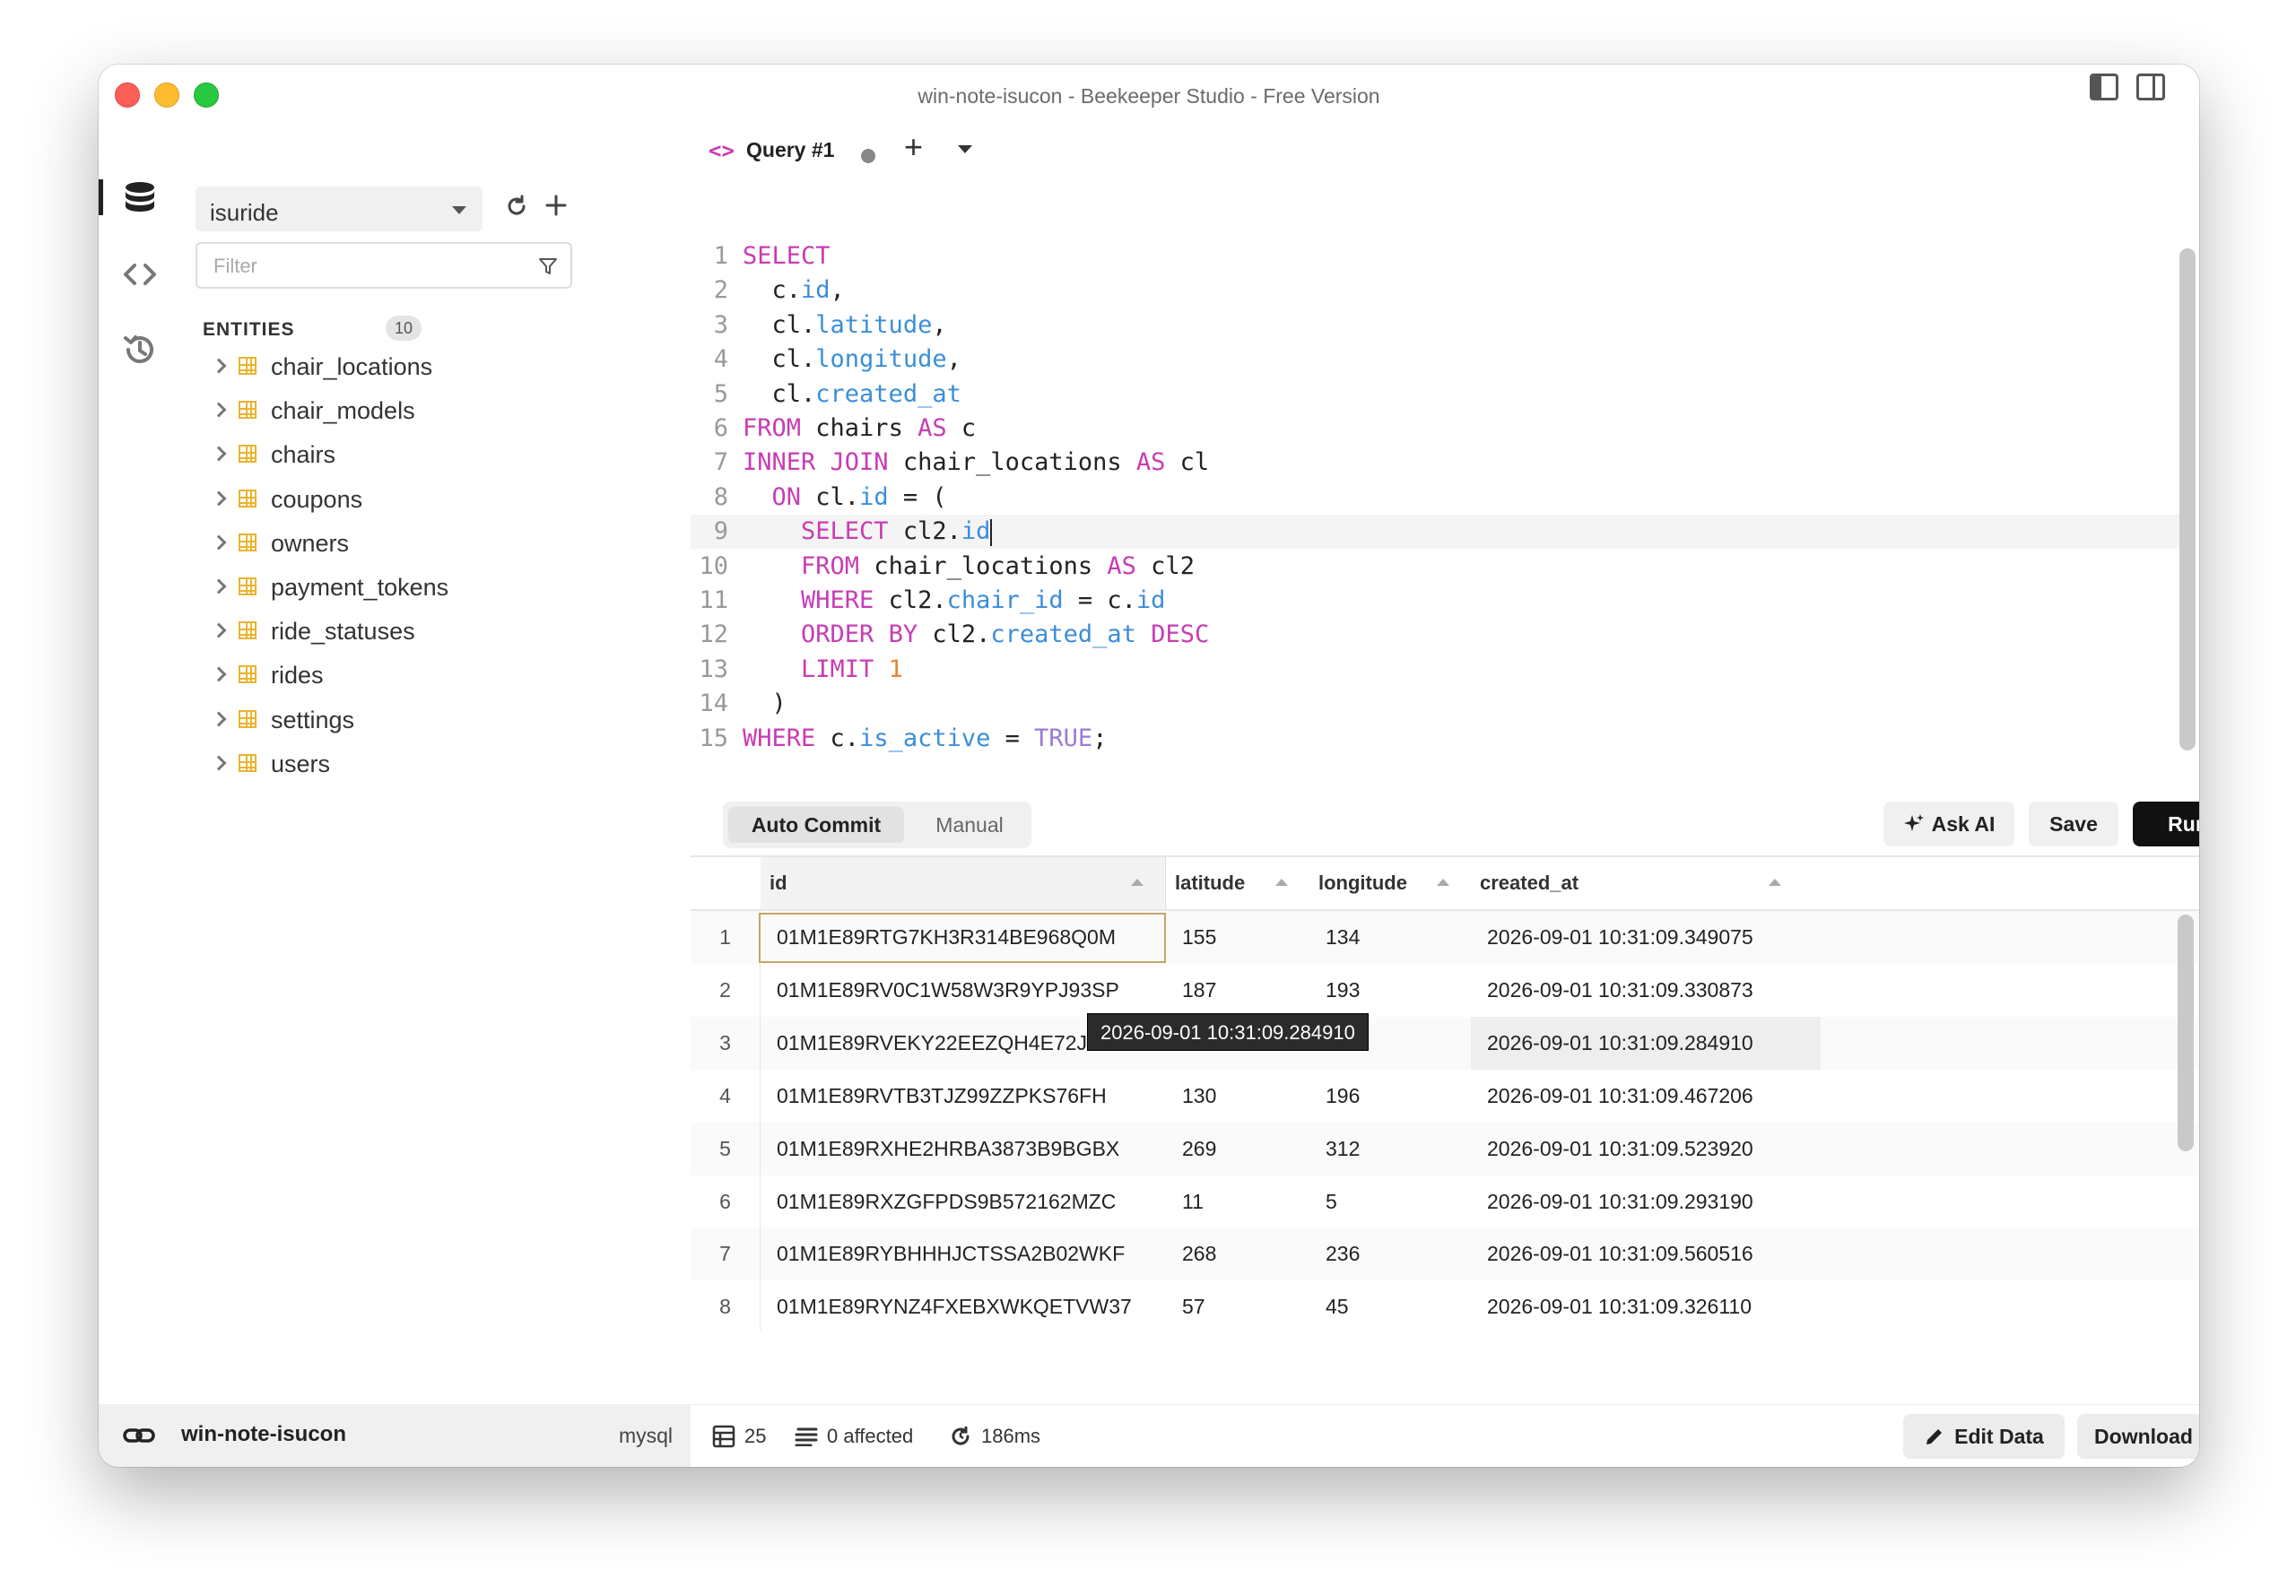 This screenshot has height=1596, width=2296. What do you see at coordinates (139, 350) in the screenshot?
I see `history-icon` at bounding box center [139, 350].